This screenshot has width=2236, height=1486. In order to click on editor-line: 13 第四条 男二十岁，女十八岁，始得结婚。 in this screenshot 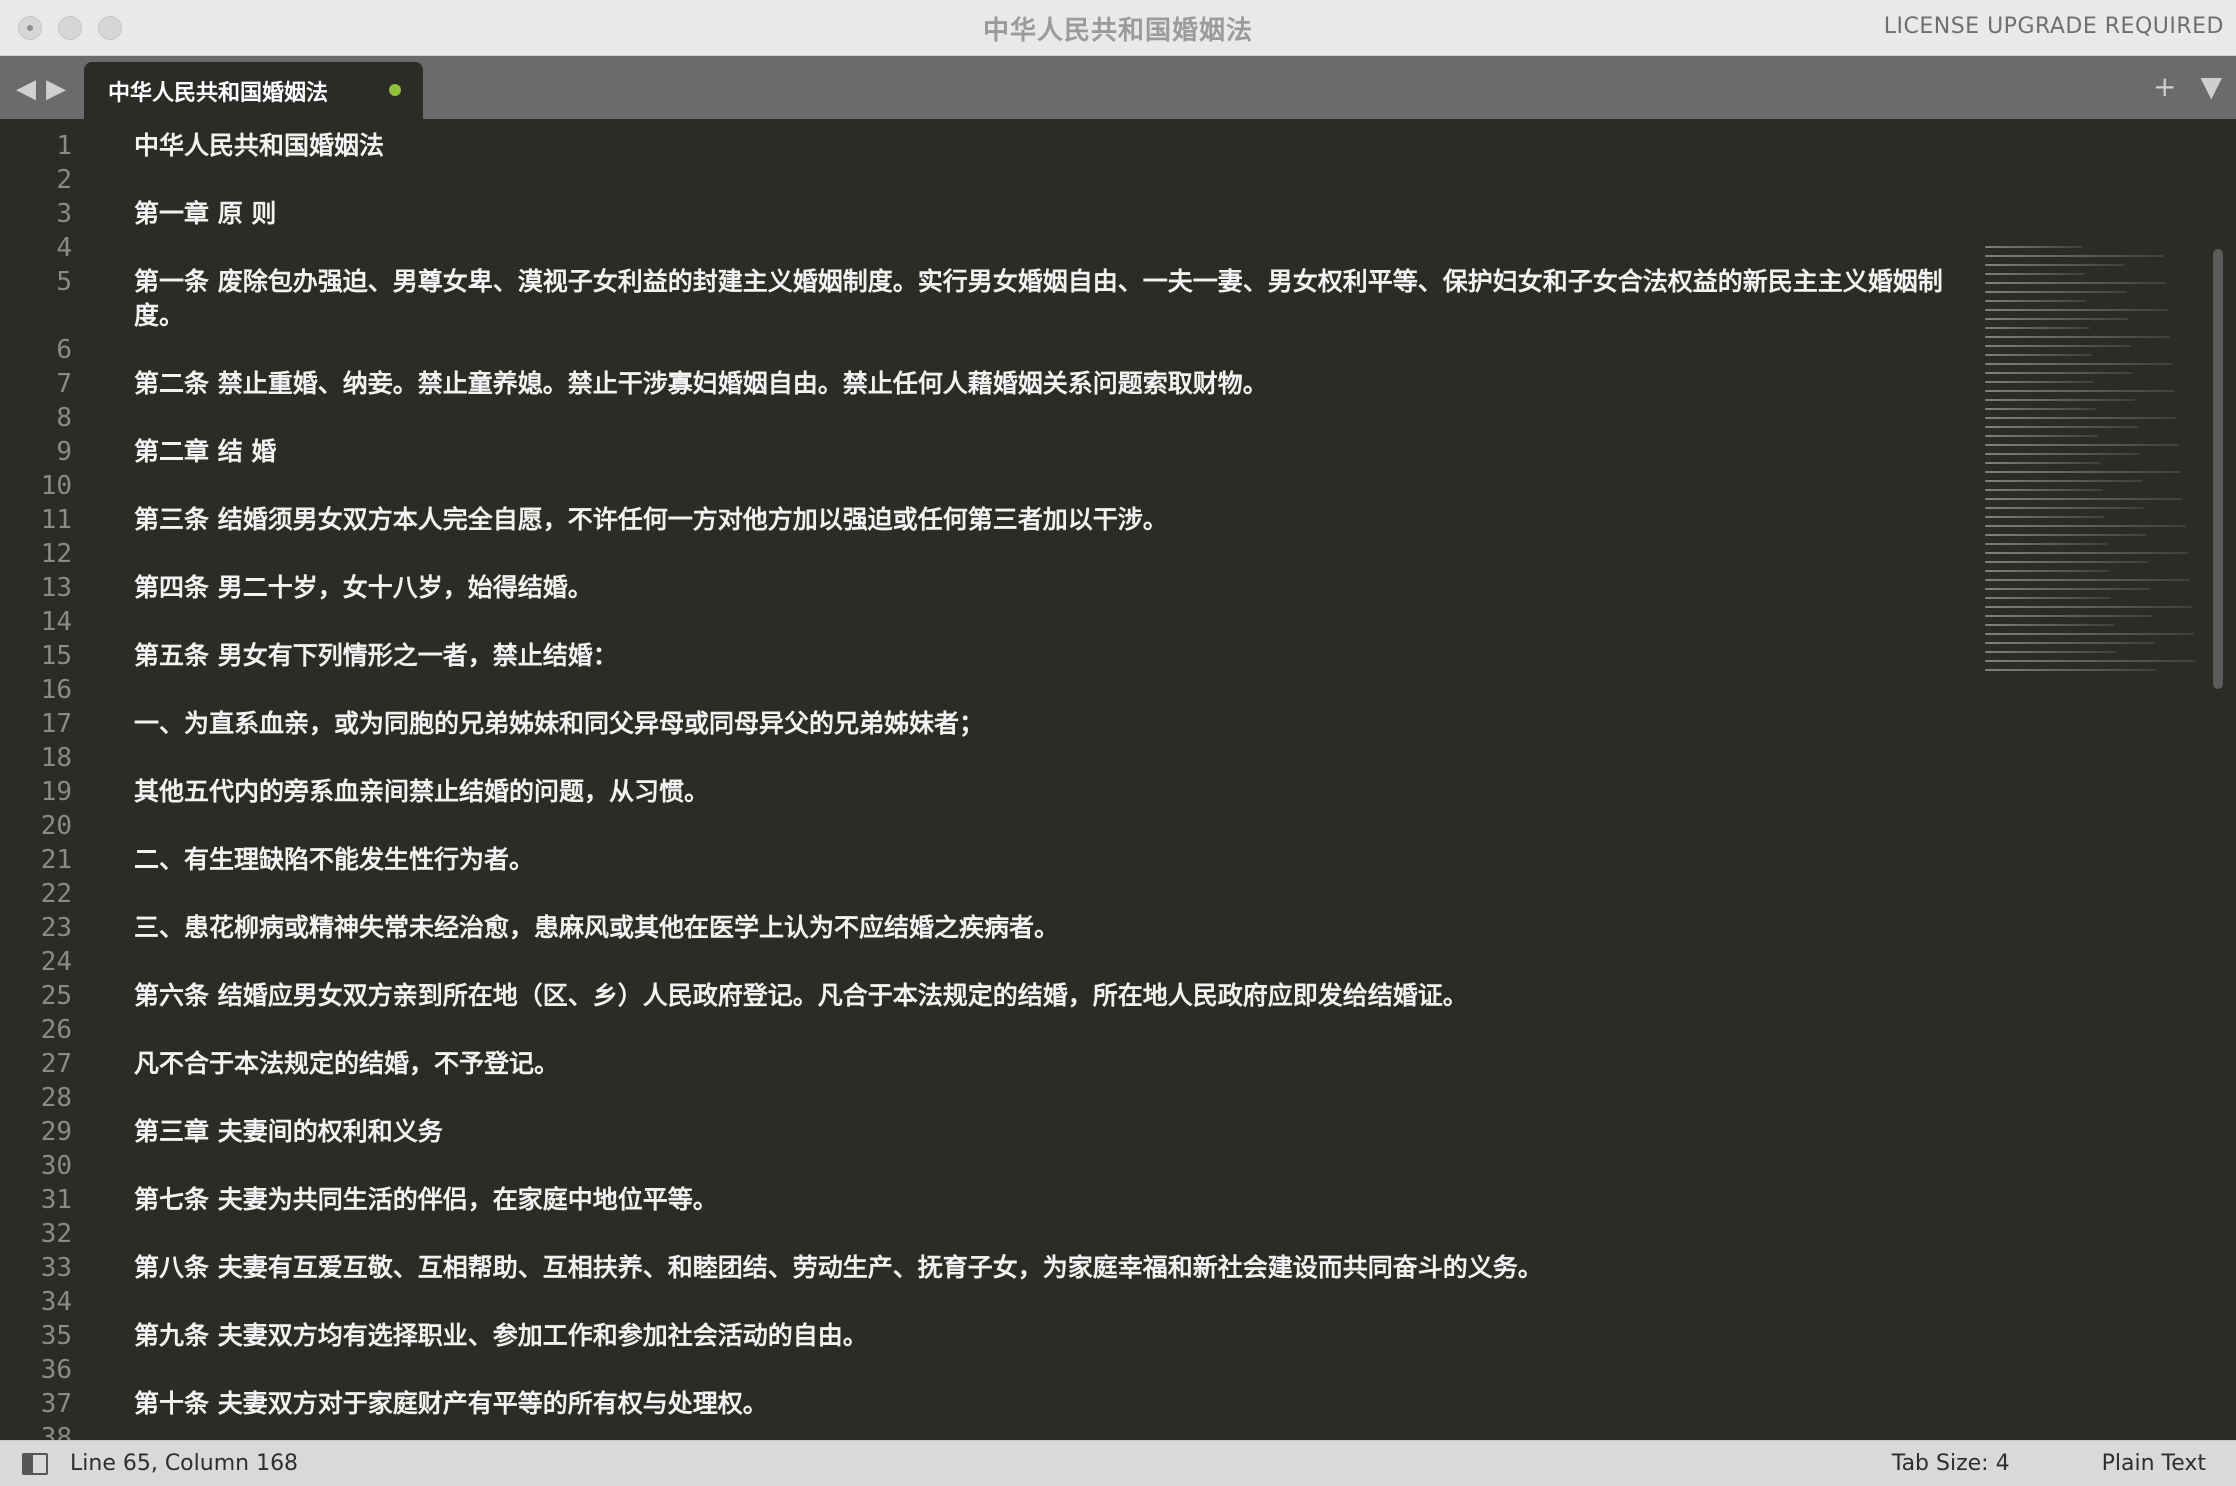, I will do `click(987, 588)`.